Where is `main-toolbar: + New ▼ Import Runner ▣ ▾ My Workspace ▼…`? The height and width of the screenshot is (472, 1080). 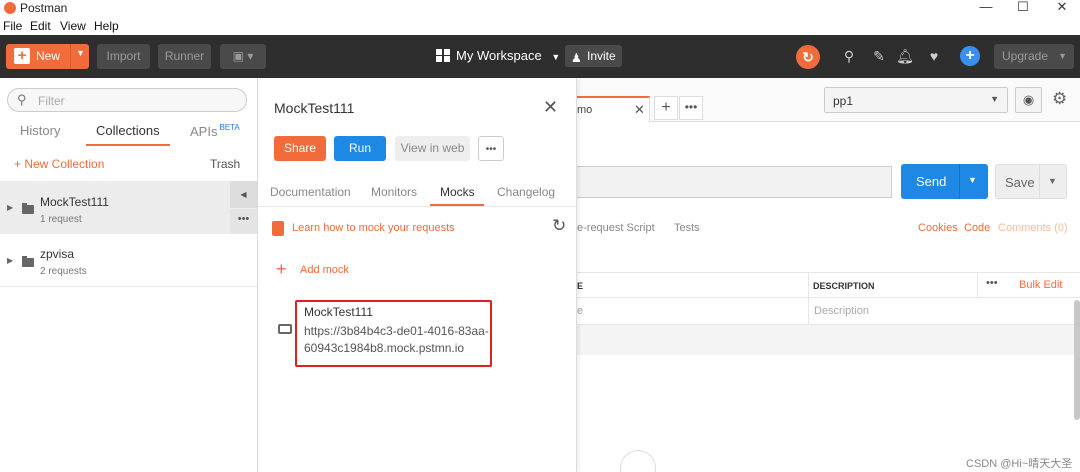
main-toolbar: + New ▼ Import Runner ▣ ▾ My Workspace ▼… is located at coordinates (540, 56).